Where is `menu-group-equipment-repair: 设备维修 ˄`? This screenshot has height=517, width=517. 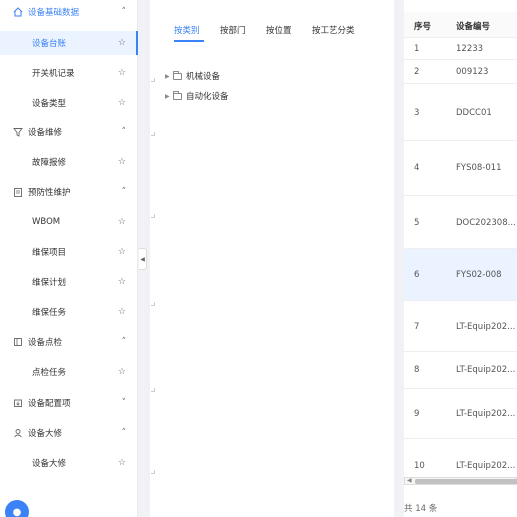
menu-group-equipment-repair: 设备维修 ˄ is located at coordinates (69, 132).